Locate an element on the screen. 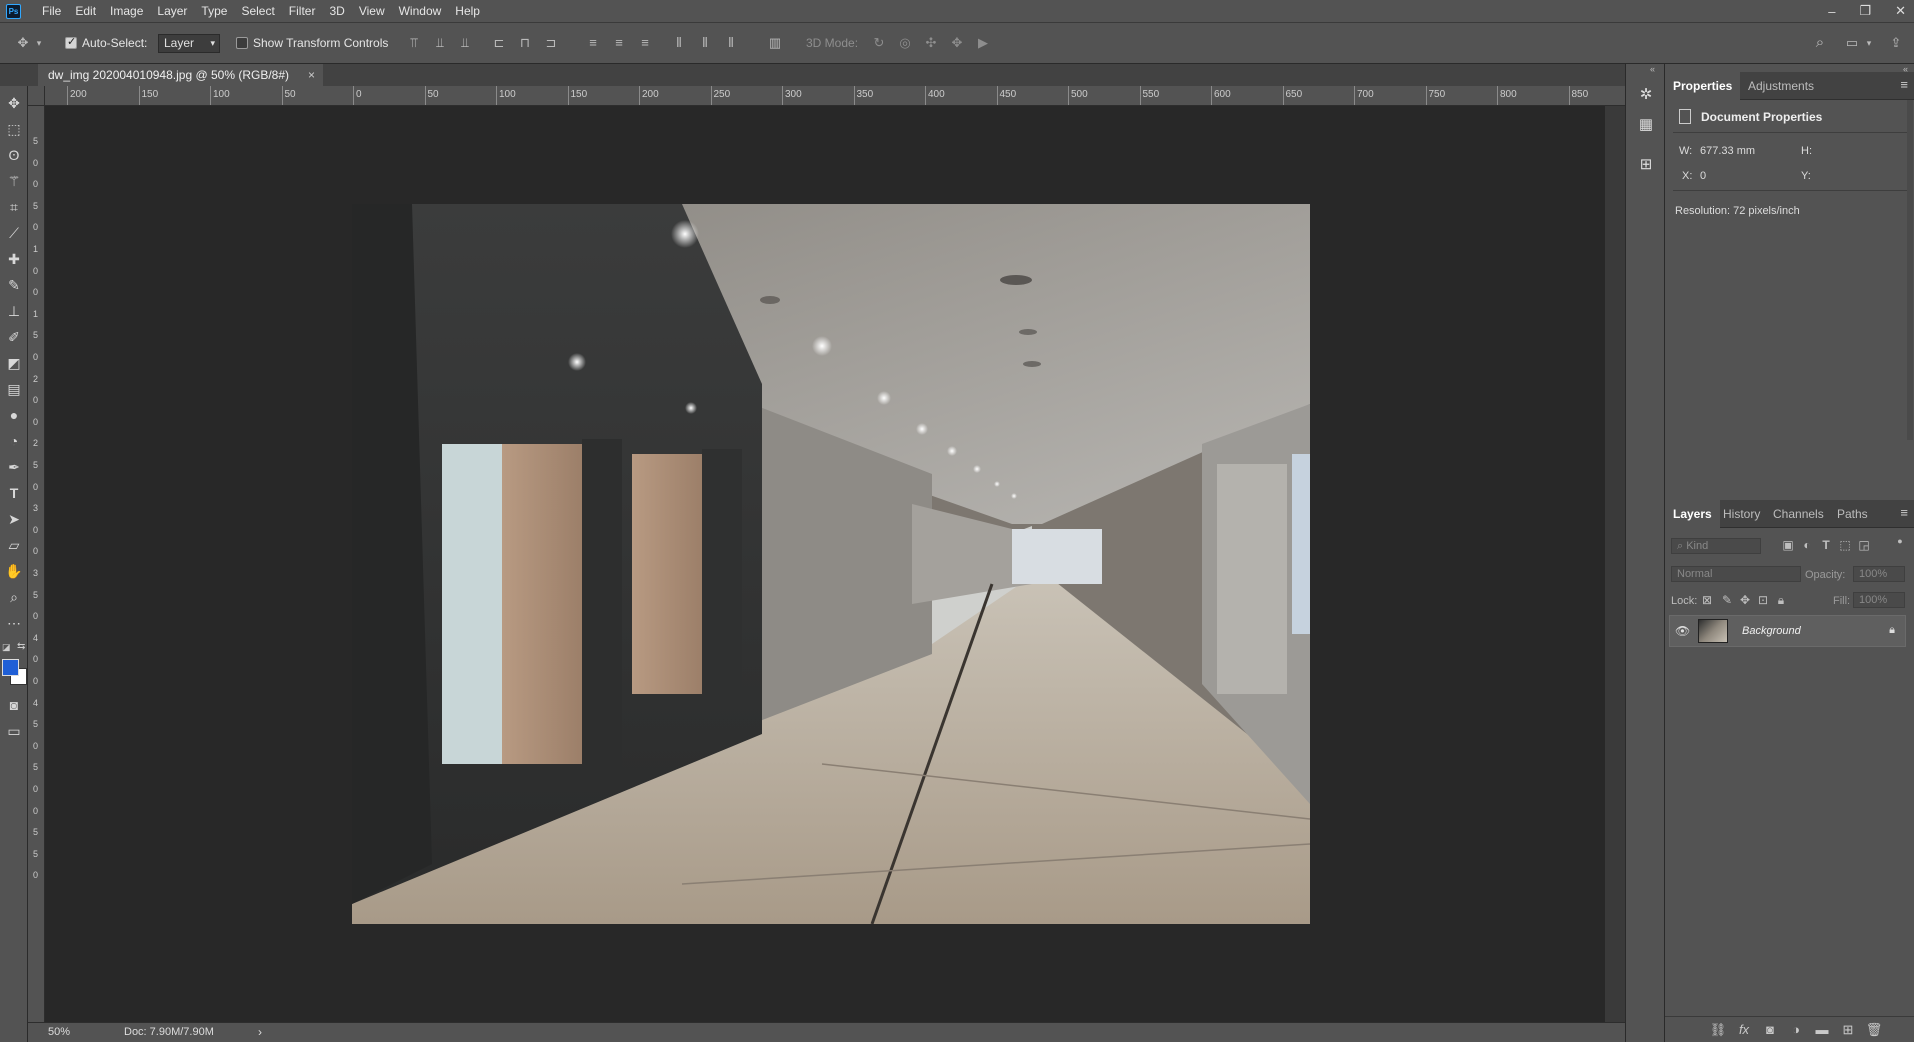 This screenshot has width=1914, height=1042. foreground-color-swatch is located at coordinates (10, 667).